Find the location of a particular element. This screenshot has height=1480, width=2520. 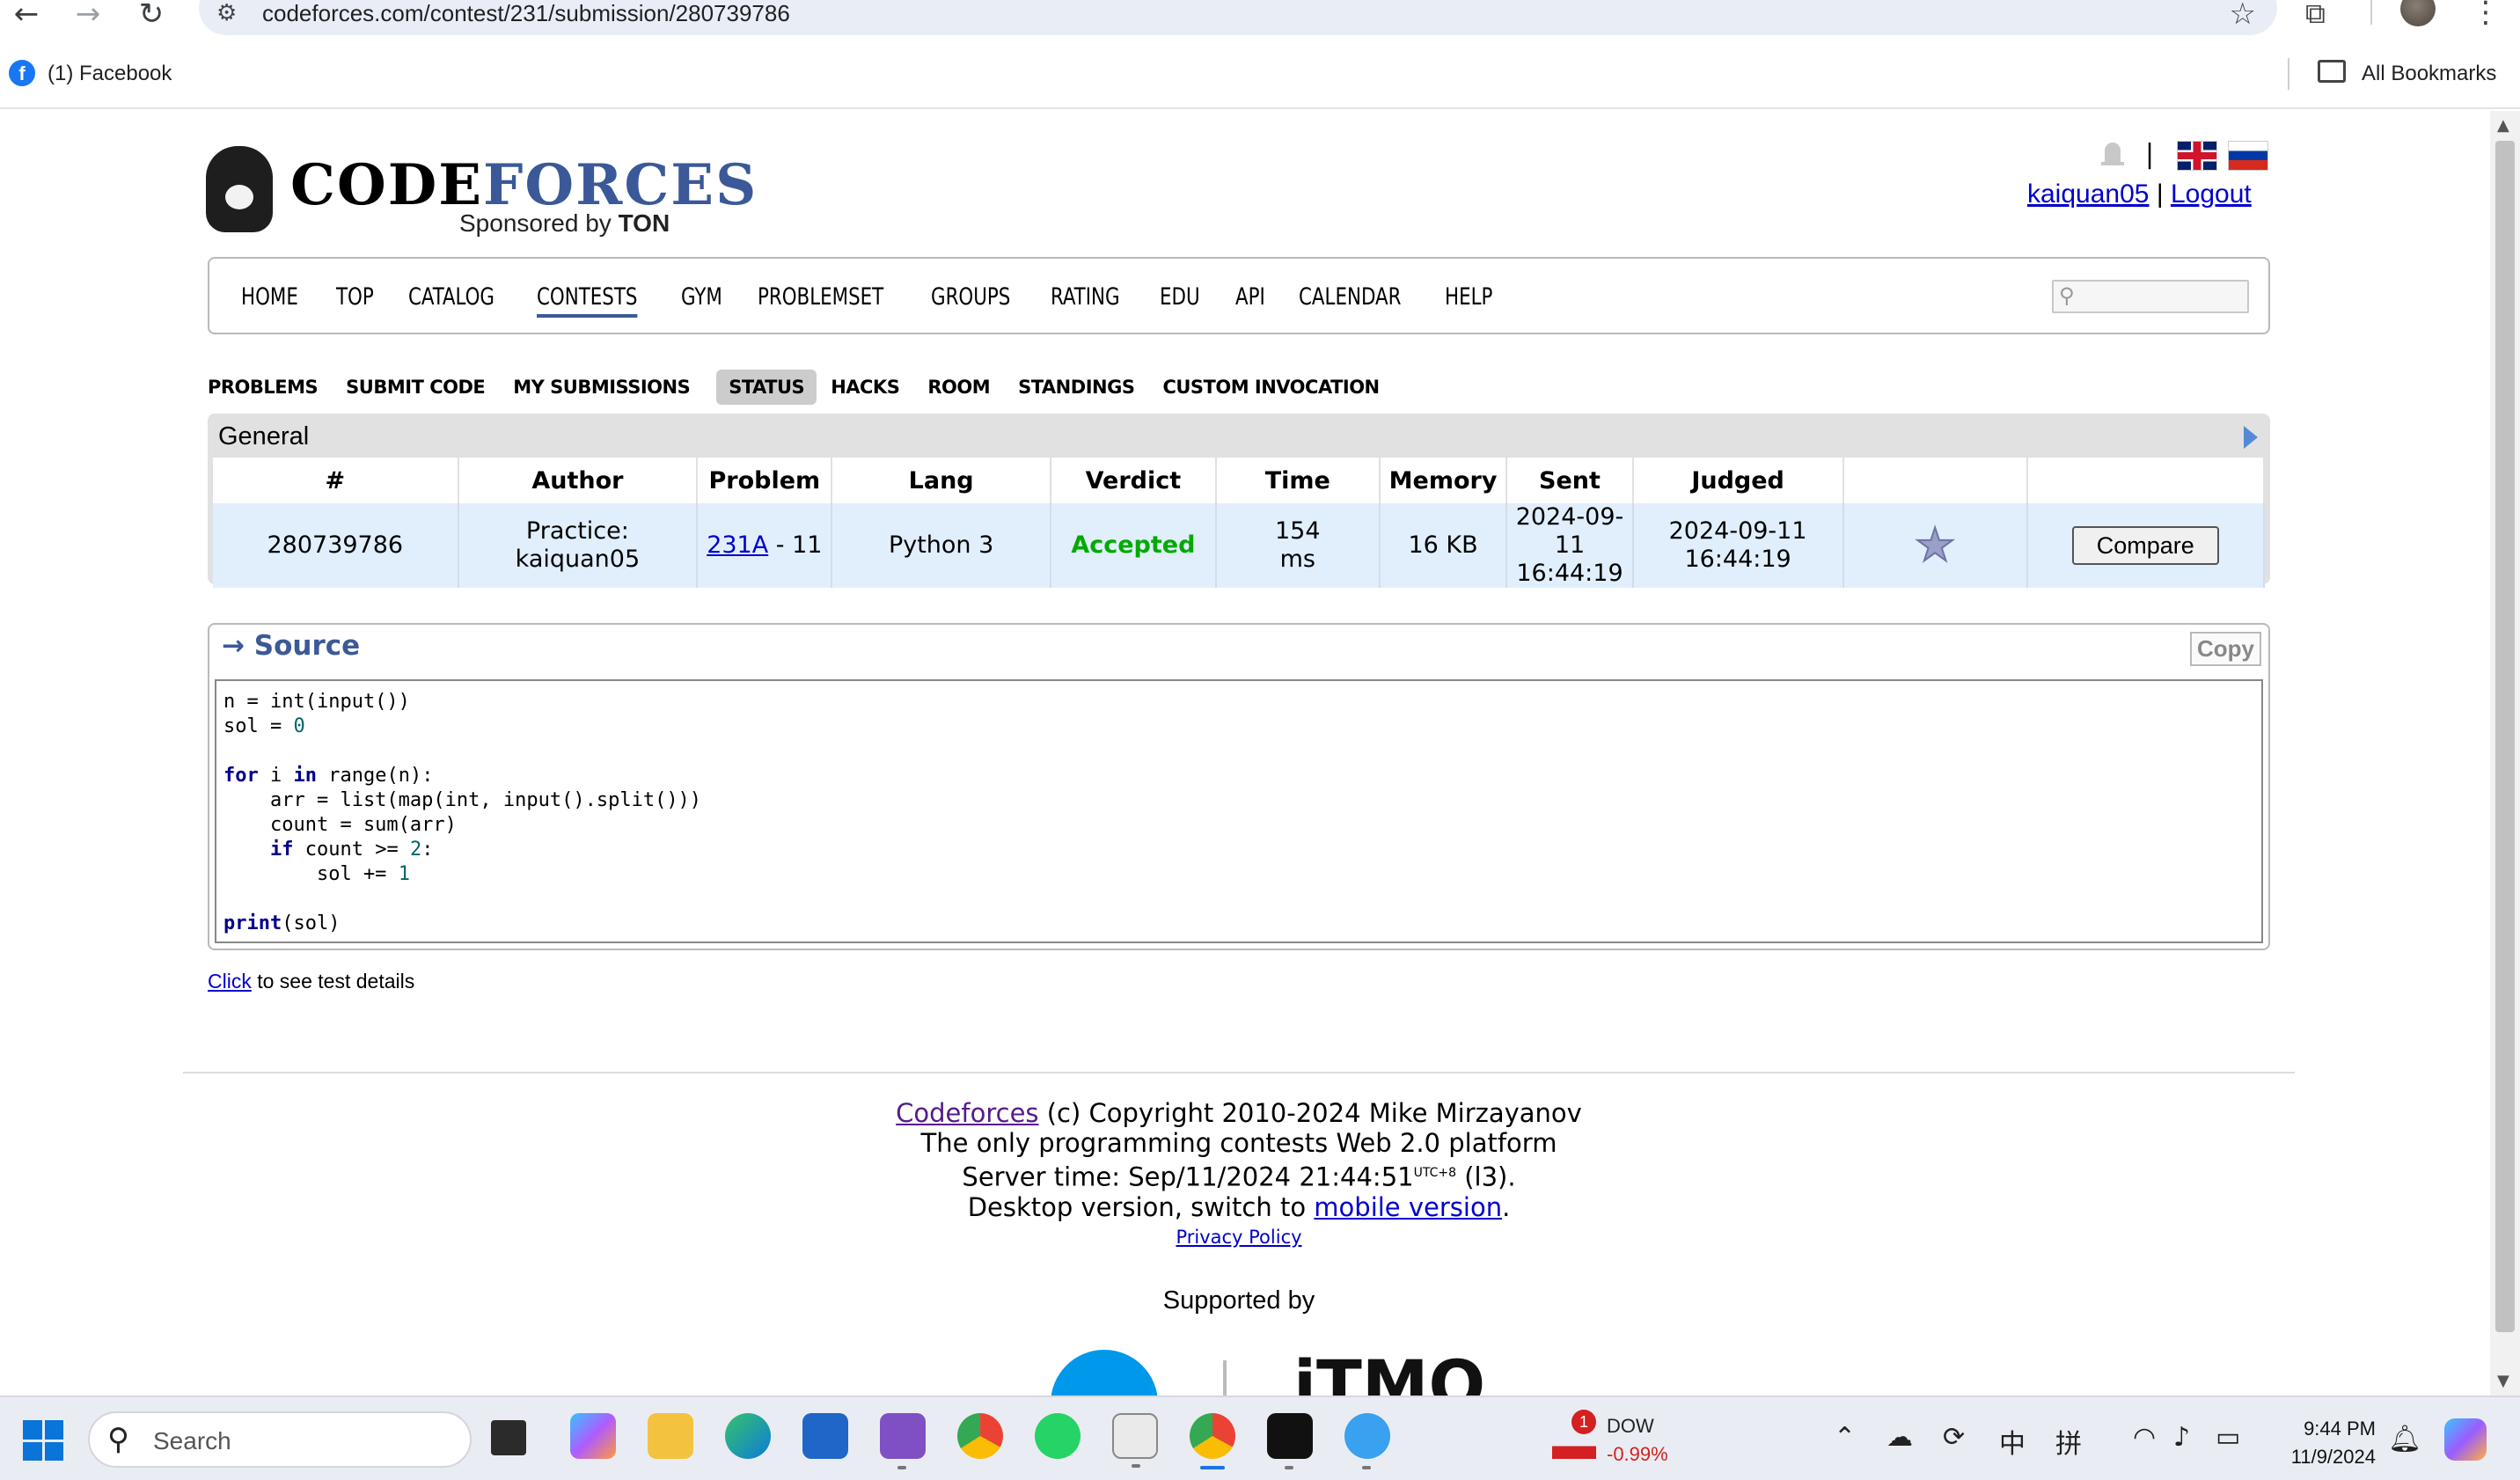

contest-menu-problems: PROBLEMS is located at coordinates (270, 387).